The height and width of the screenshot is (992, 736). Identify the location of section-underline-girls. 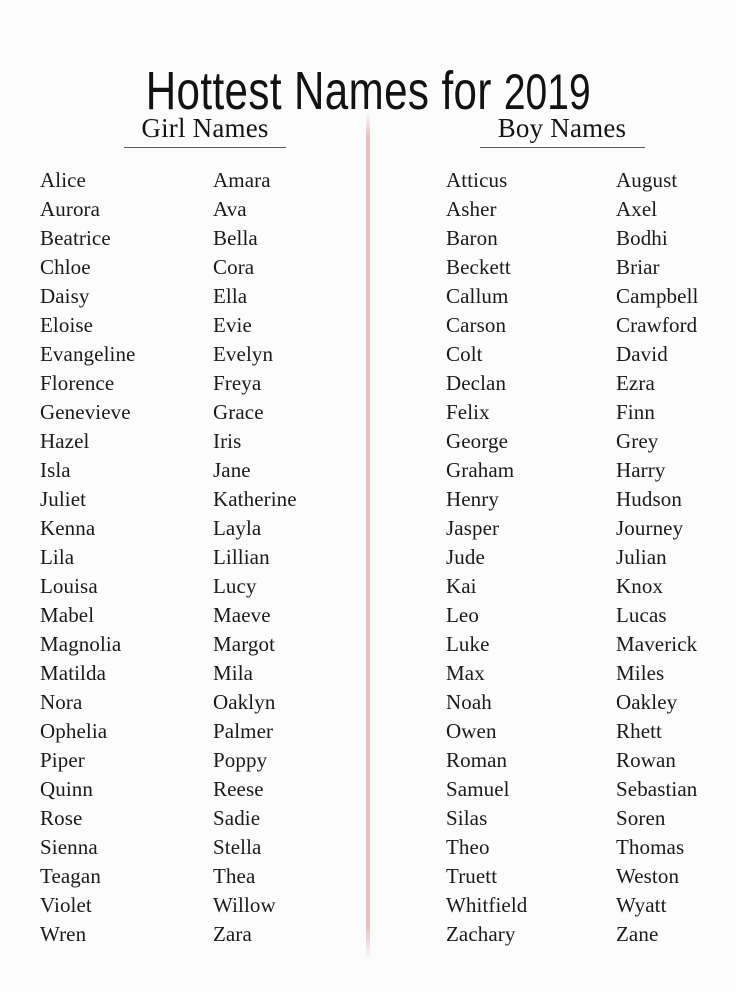
(205, 147).